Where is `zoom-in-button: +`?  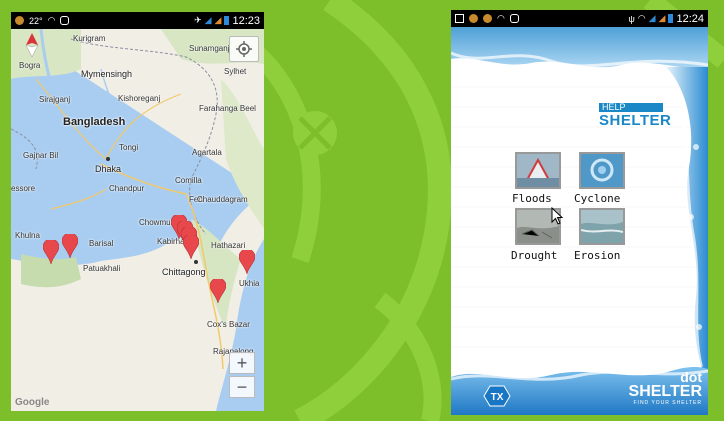
zoom-in-button: + is located at coordinates (242, 363).